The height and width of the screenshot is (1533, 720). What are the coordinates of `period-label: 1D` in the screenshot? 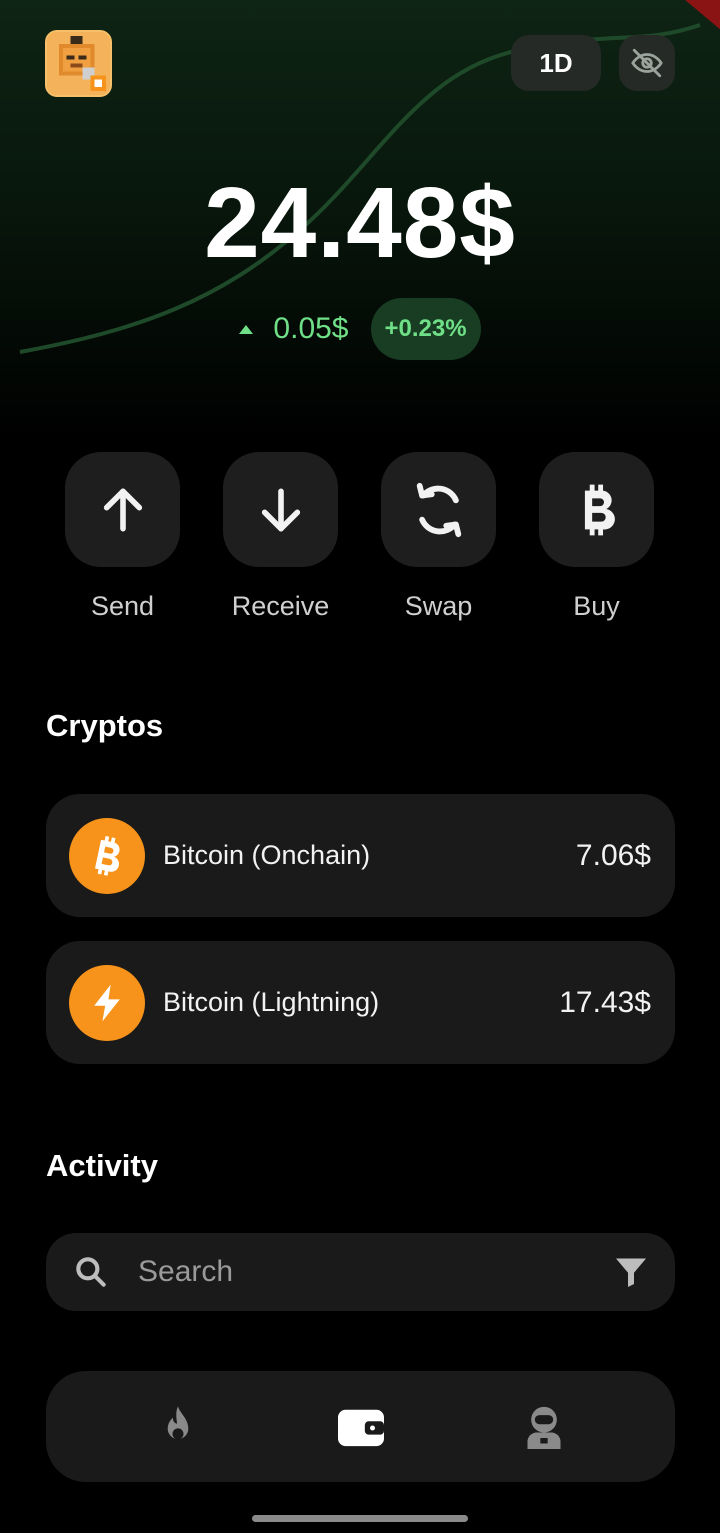 It's located at (556, 62).